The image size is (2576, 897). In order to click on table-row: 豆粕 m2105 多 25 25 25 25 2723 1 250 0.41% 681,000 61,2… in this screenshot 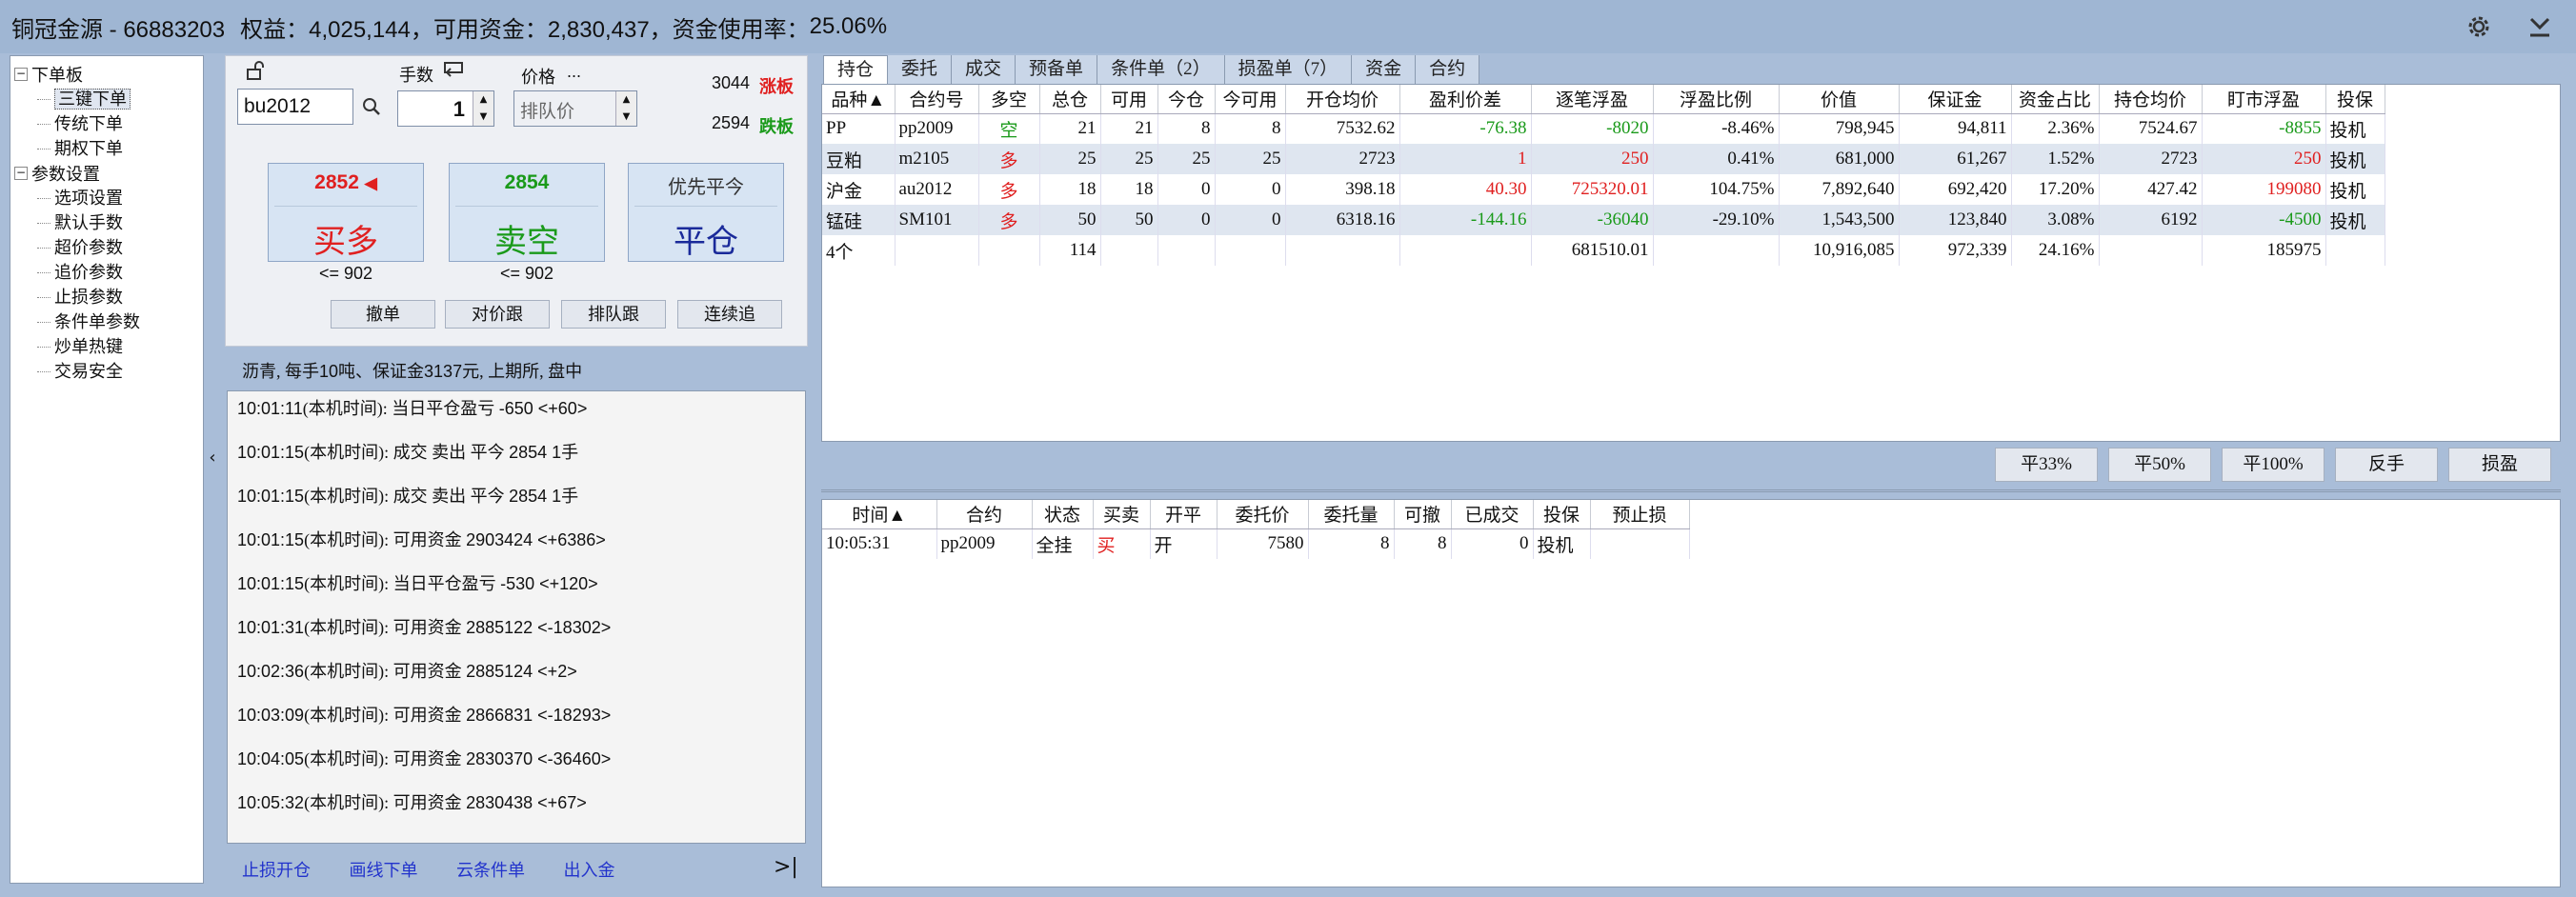, I will do `click(1603, 159)`.